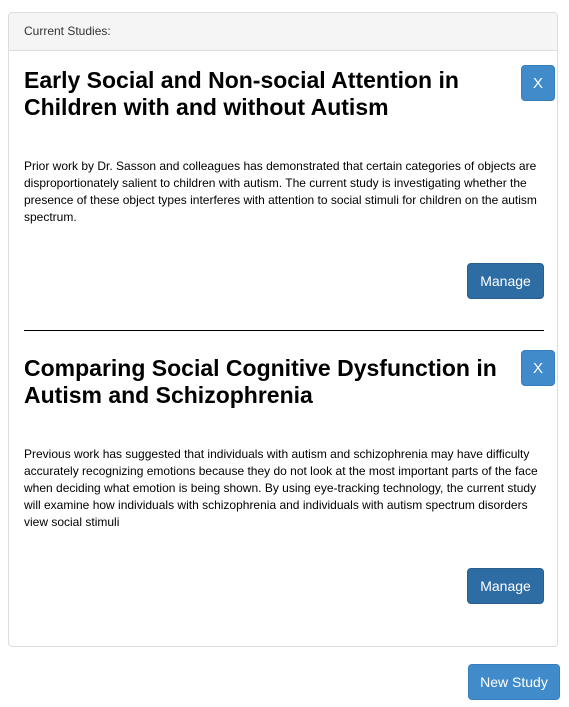  I want to click on panel-heading: Current Studies:, so click(283, 32).